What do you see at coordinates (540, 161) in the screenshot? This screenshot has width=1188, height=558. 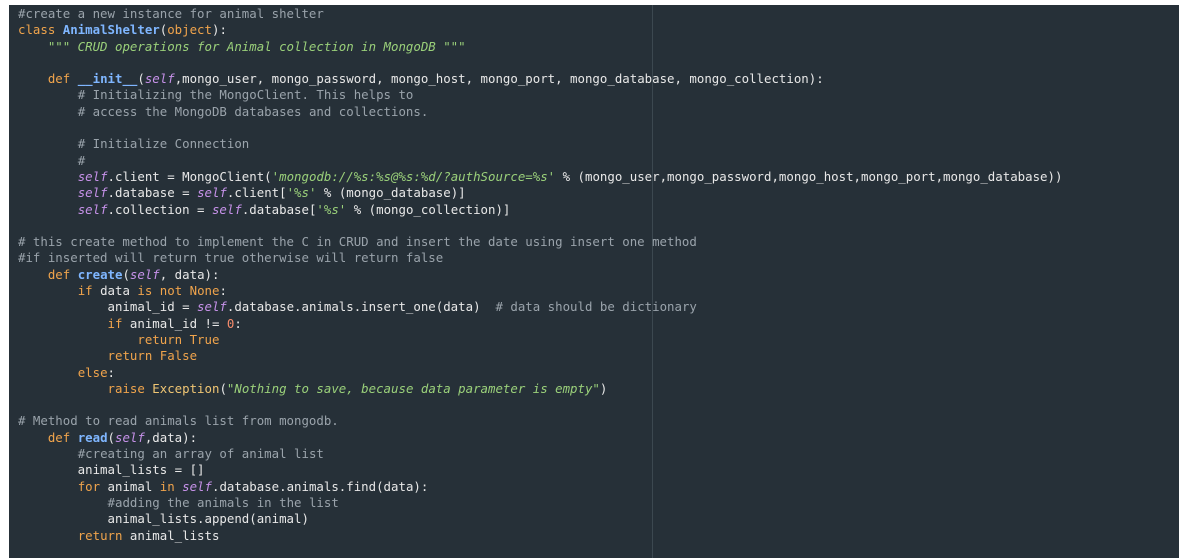 I see `code-line: #` at bounding box center [540, 161].